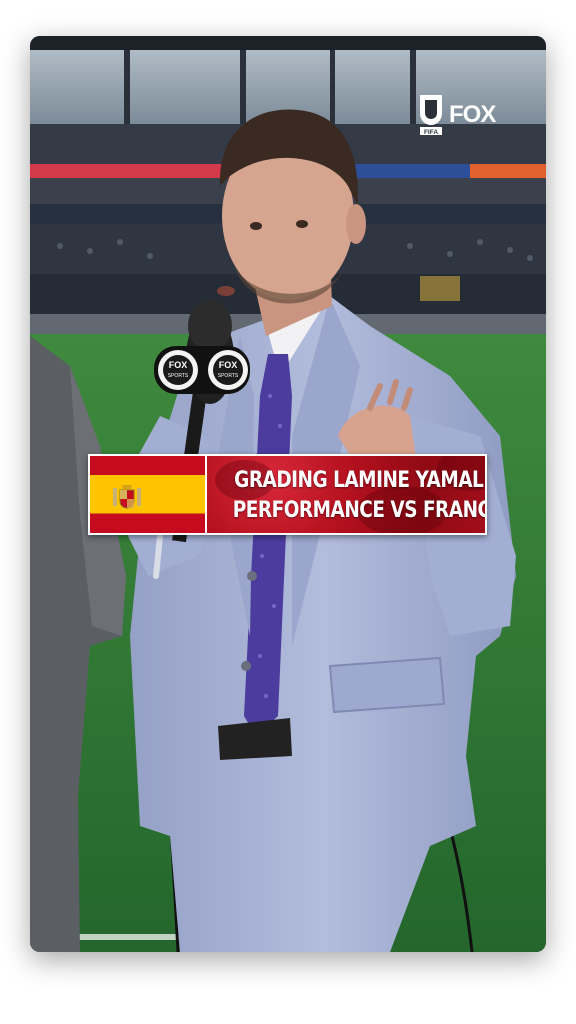 Image resolution: width=576 pixels, height=1024 pixels. What do you see at coordinates (431, 132) in the screenshot?
I see `svg-text: FIFA` at bounding box center [431, 132].